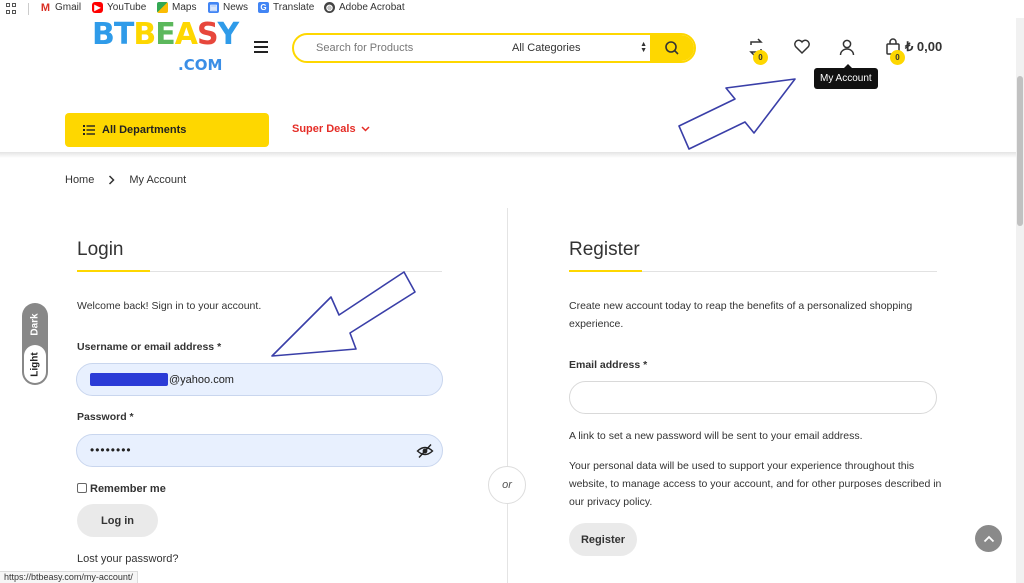  I want to click on bookmarks-separator, so click(28, 9).